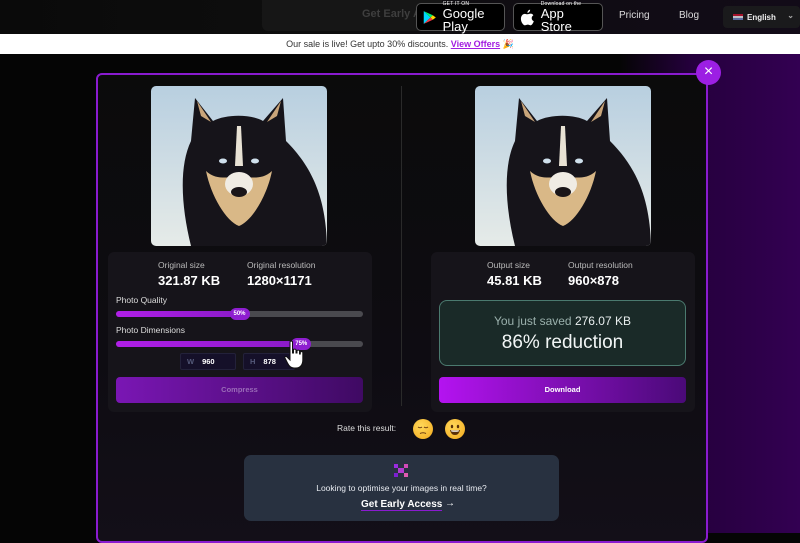 The width and height of the screenshot is (800, 543). I want to click on saved-value: 276.07 KB, so click(602, 321).